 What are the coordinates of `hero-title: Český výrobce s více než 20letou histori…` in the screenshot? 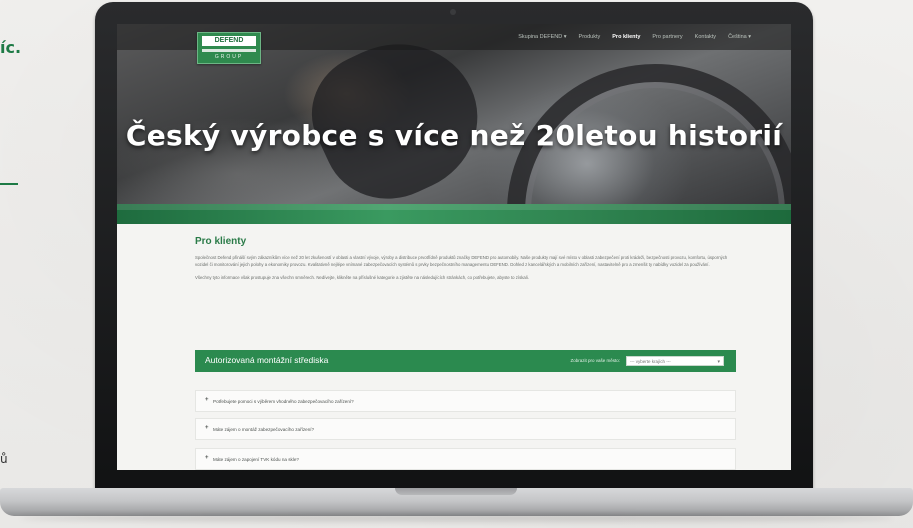 It's located at (454, 135).